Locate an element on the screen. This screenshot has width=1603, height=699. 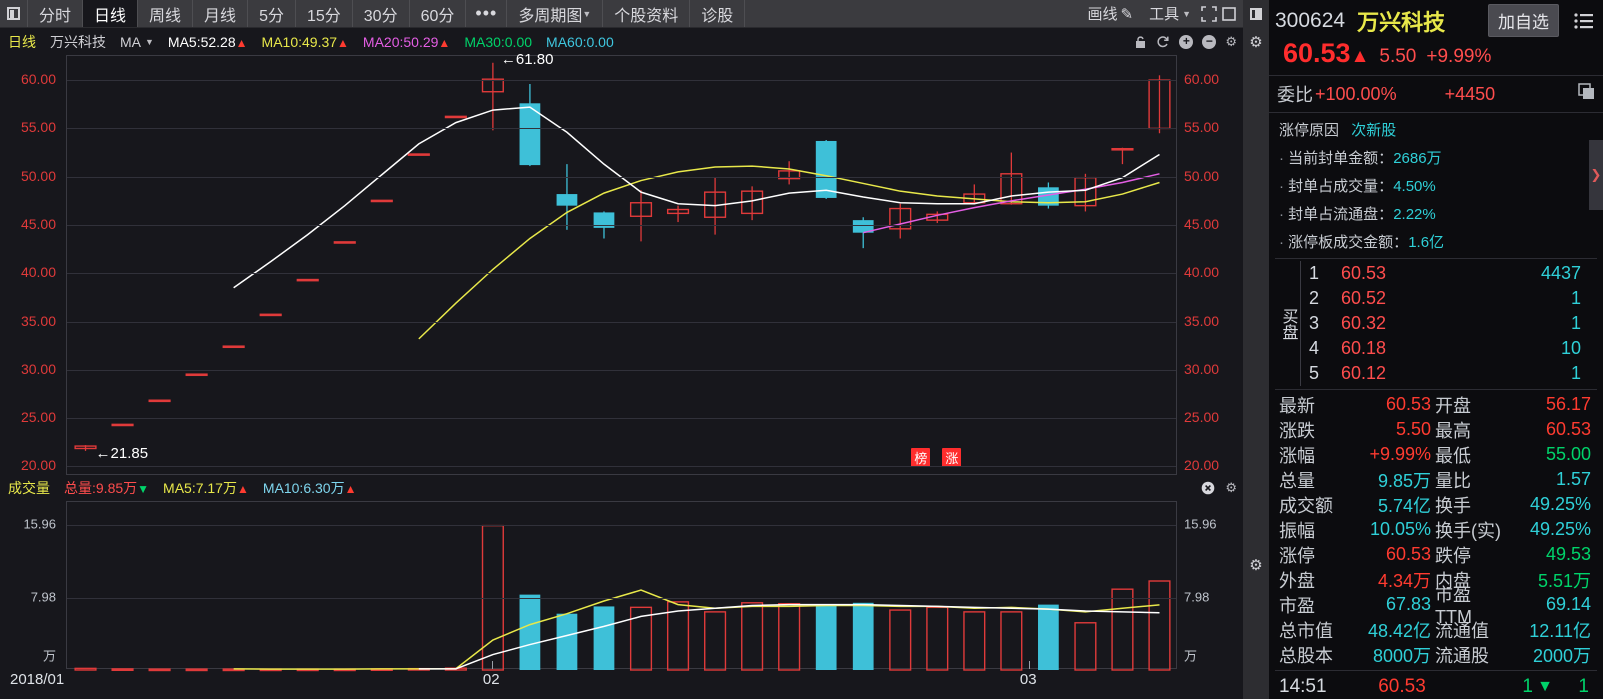
order-level: 2 is located at coordinates (1314, 298).